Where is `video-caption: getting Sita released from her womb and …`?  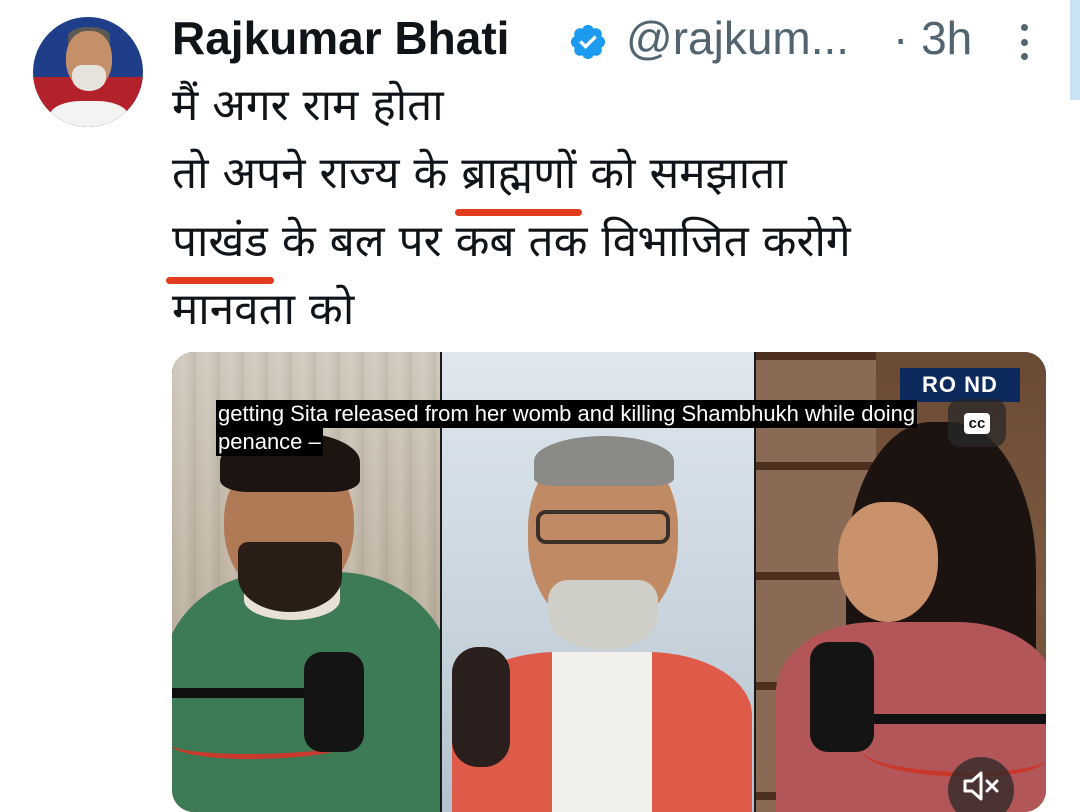 video-caption: getting Sita released from her womb and … is located at coordinates (567, 428).